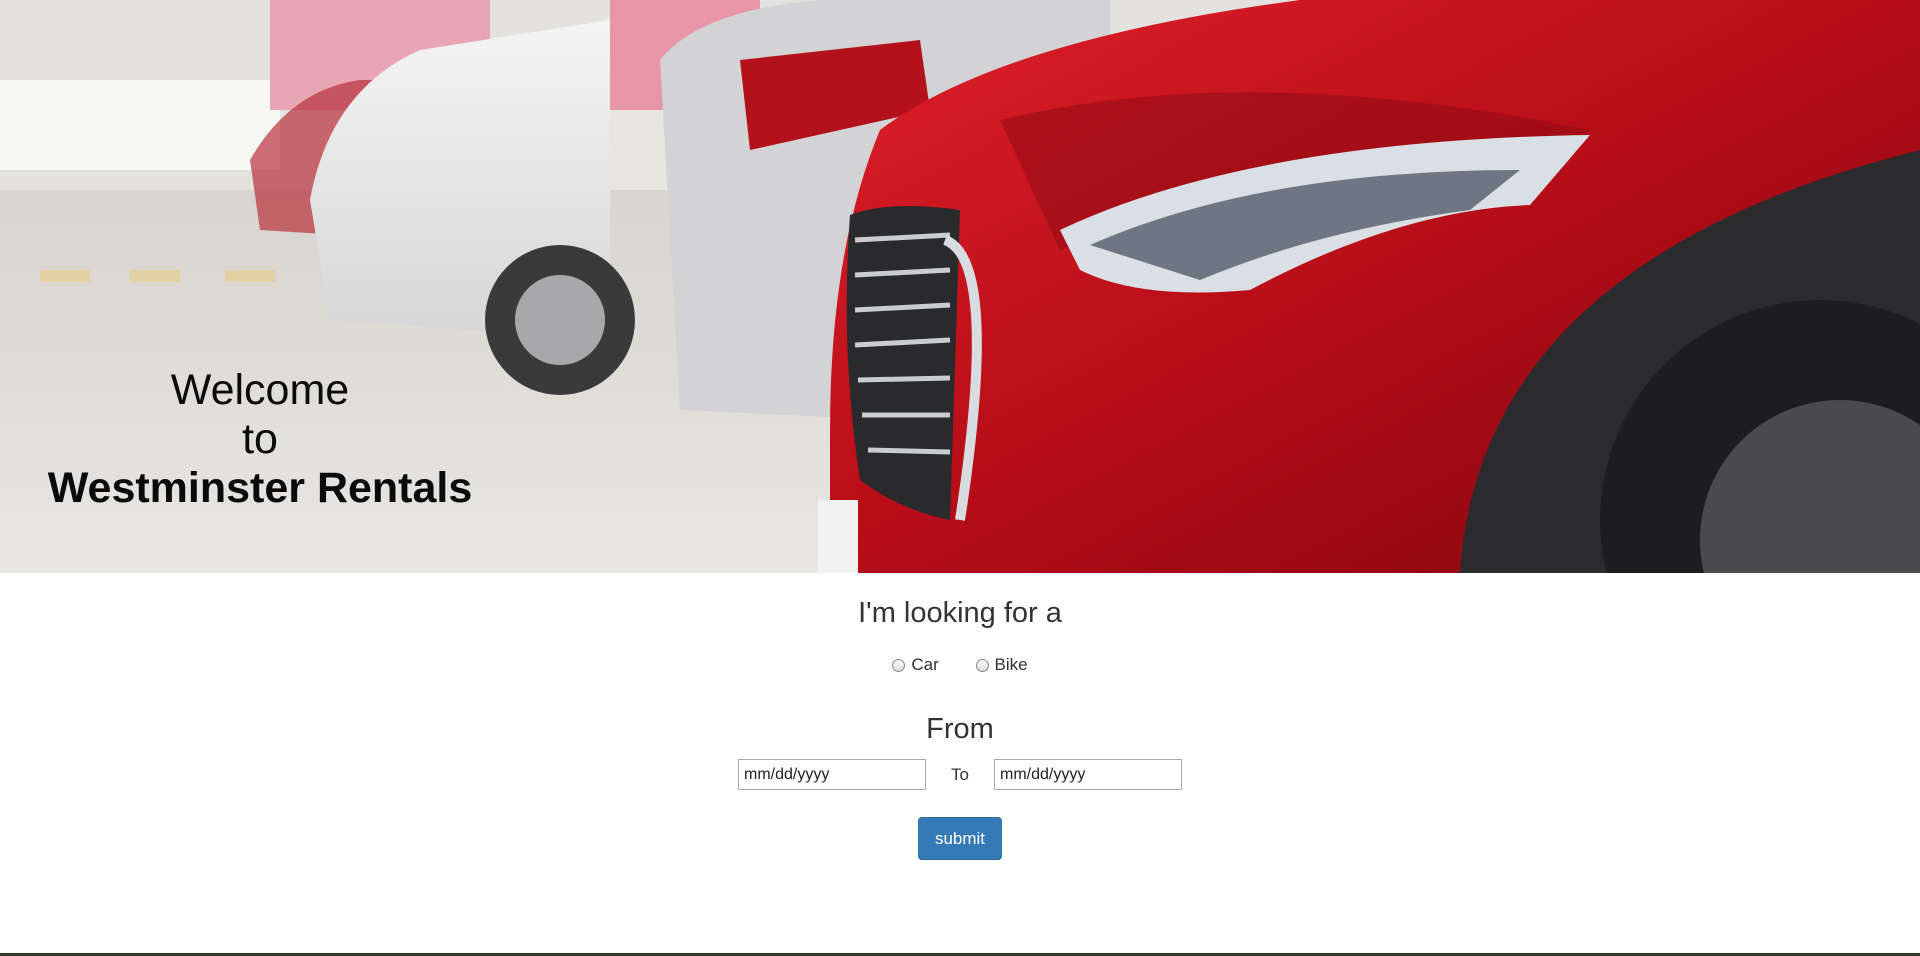 This screenshot has width=1920, height=956. Describe the element at coordinates (960, 613) in the screenshot. I see `looking-for-heading: I'm looking for a` at that location.